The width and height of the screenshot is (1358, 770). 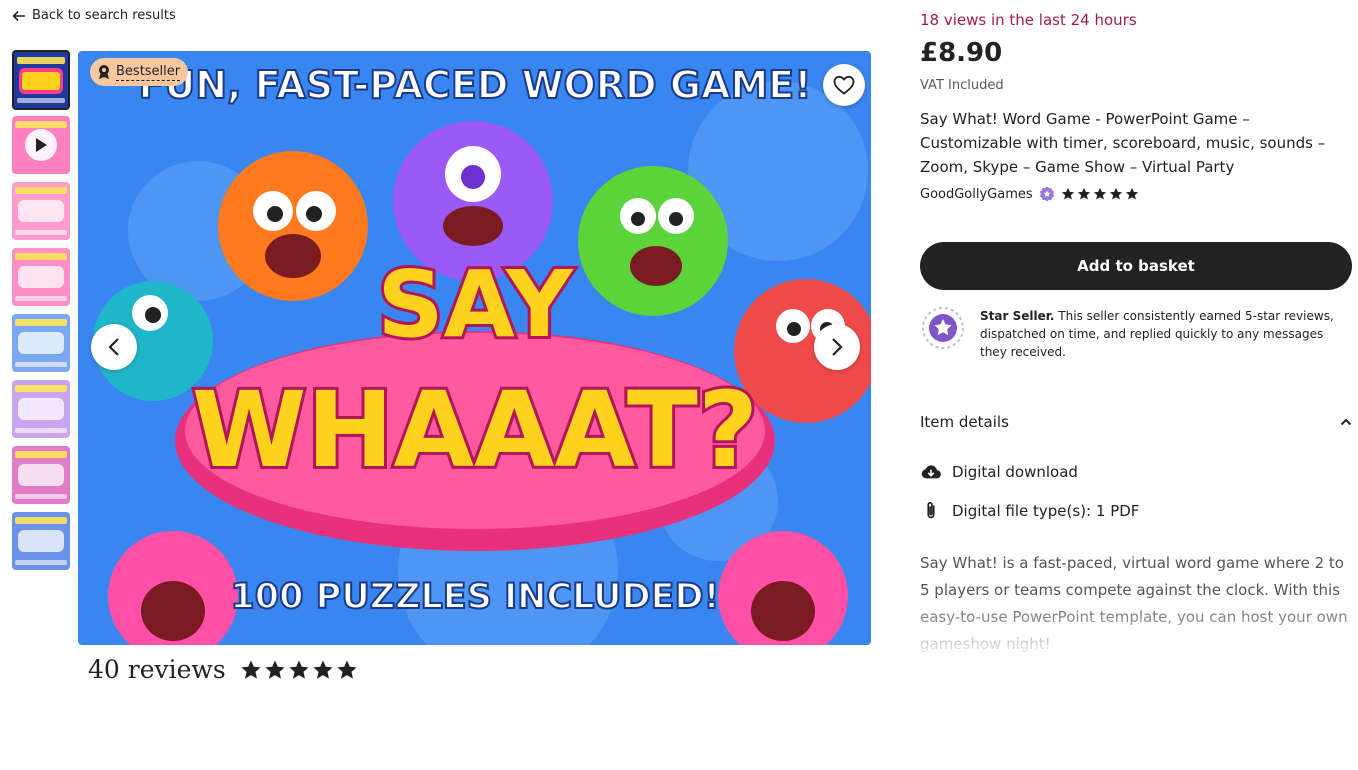 What do you see at coordinates (931, 510) in the screenshot?
I see `paperclip-icon` at bounding box center [931, 510].